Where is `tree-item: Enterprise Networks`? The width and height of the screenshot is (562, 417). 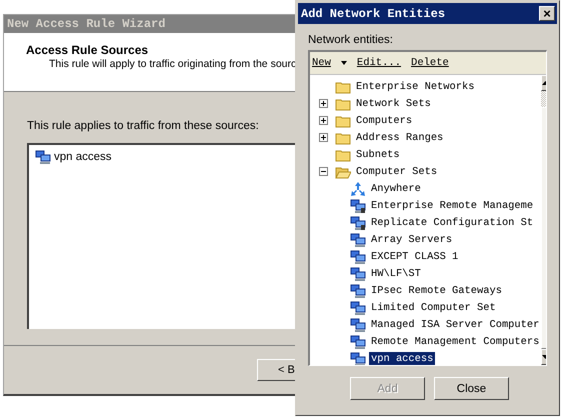 tree-item: Enterprise Networks is located at coordinates (415, 87).